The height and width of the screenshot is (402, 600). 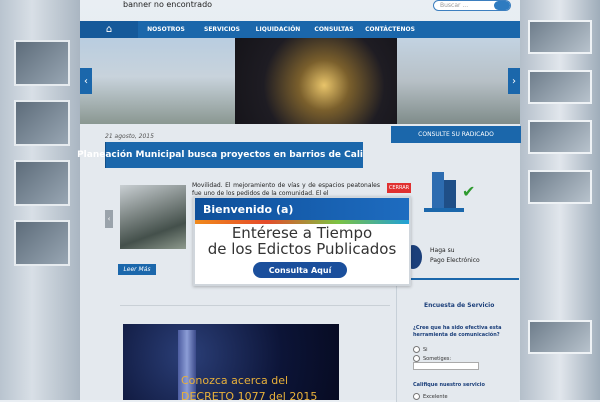 I want to click on option-label: Si, so click(x=425, y=350).